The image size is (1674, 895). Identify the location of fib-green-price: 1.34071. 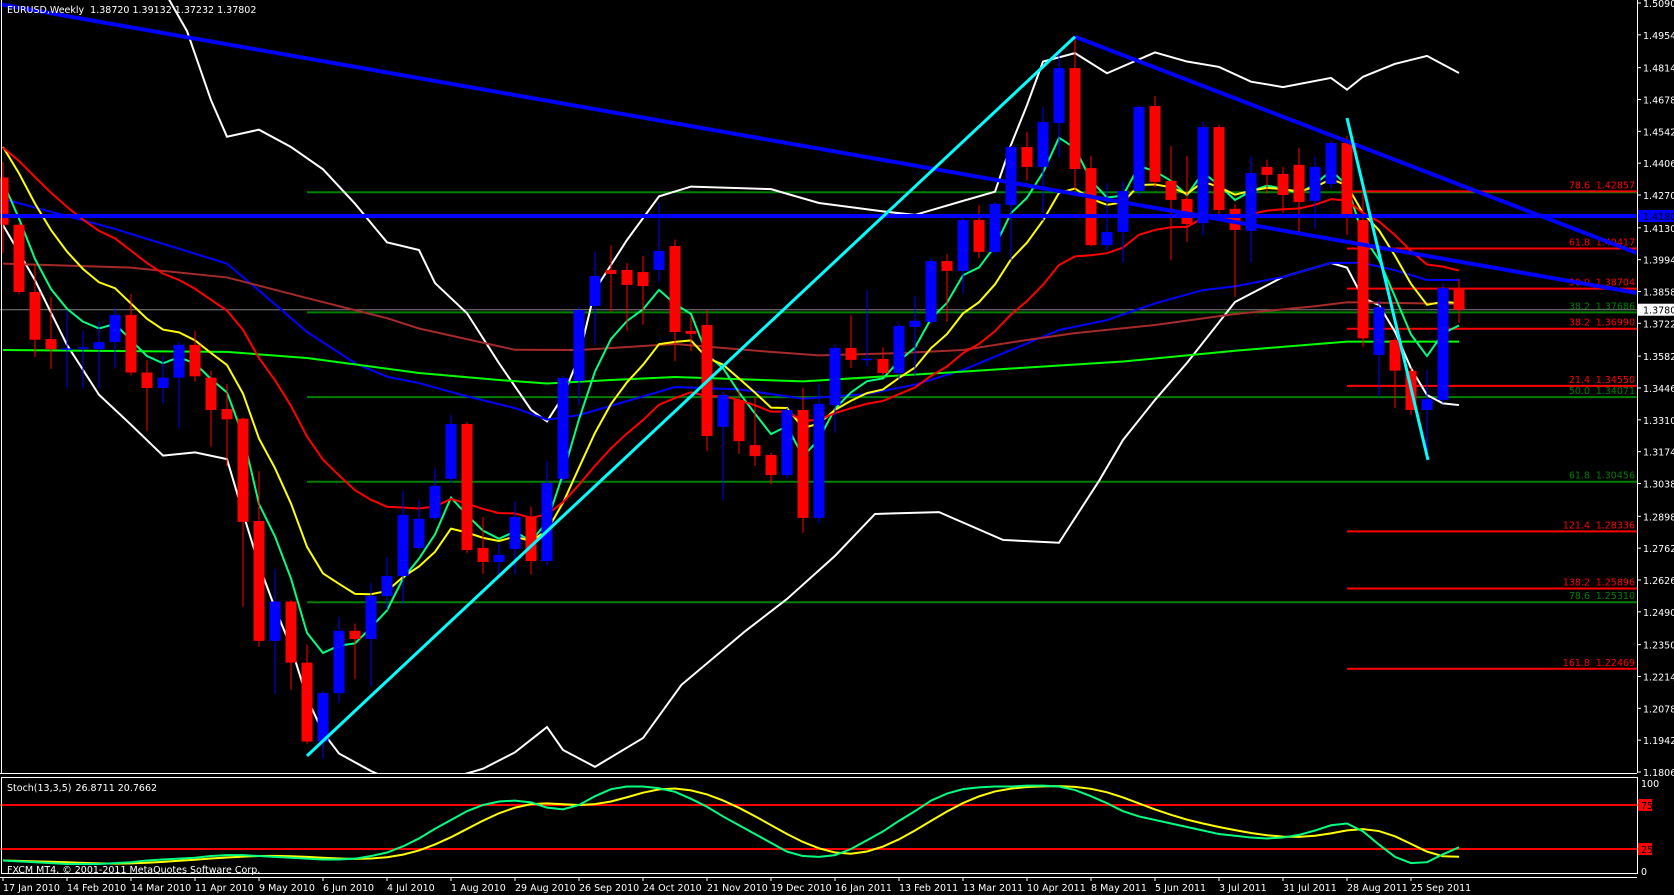
(1615, 391).